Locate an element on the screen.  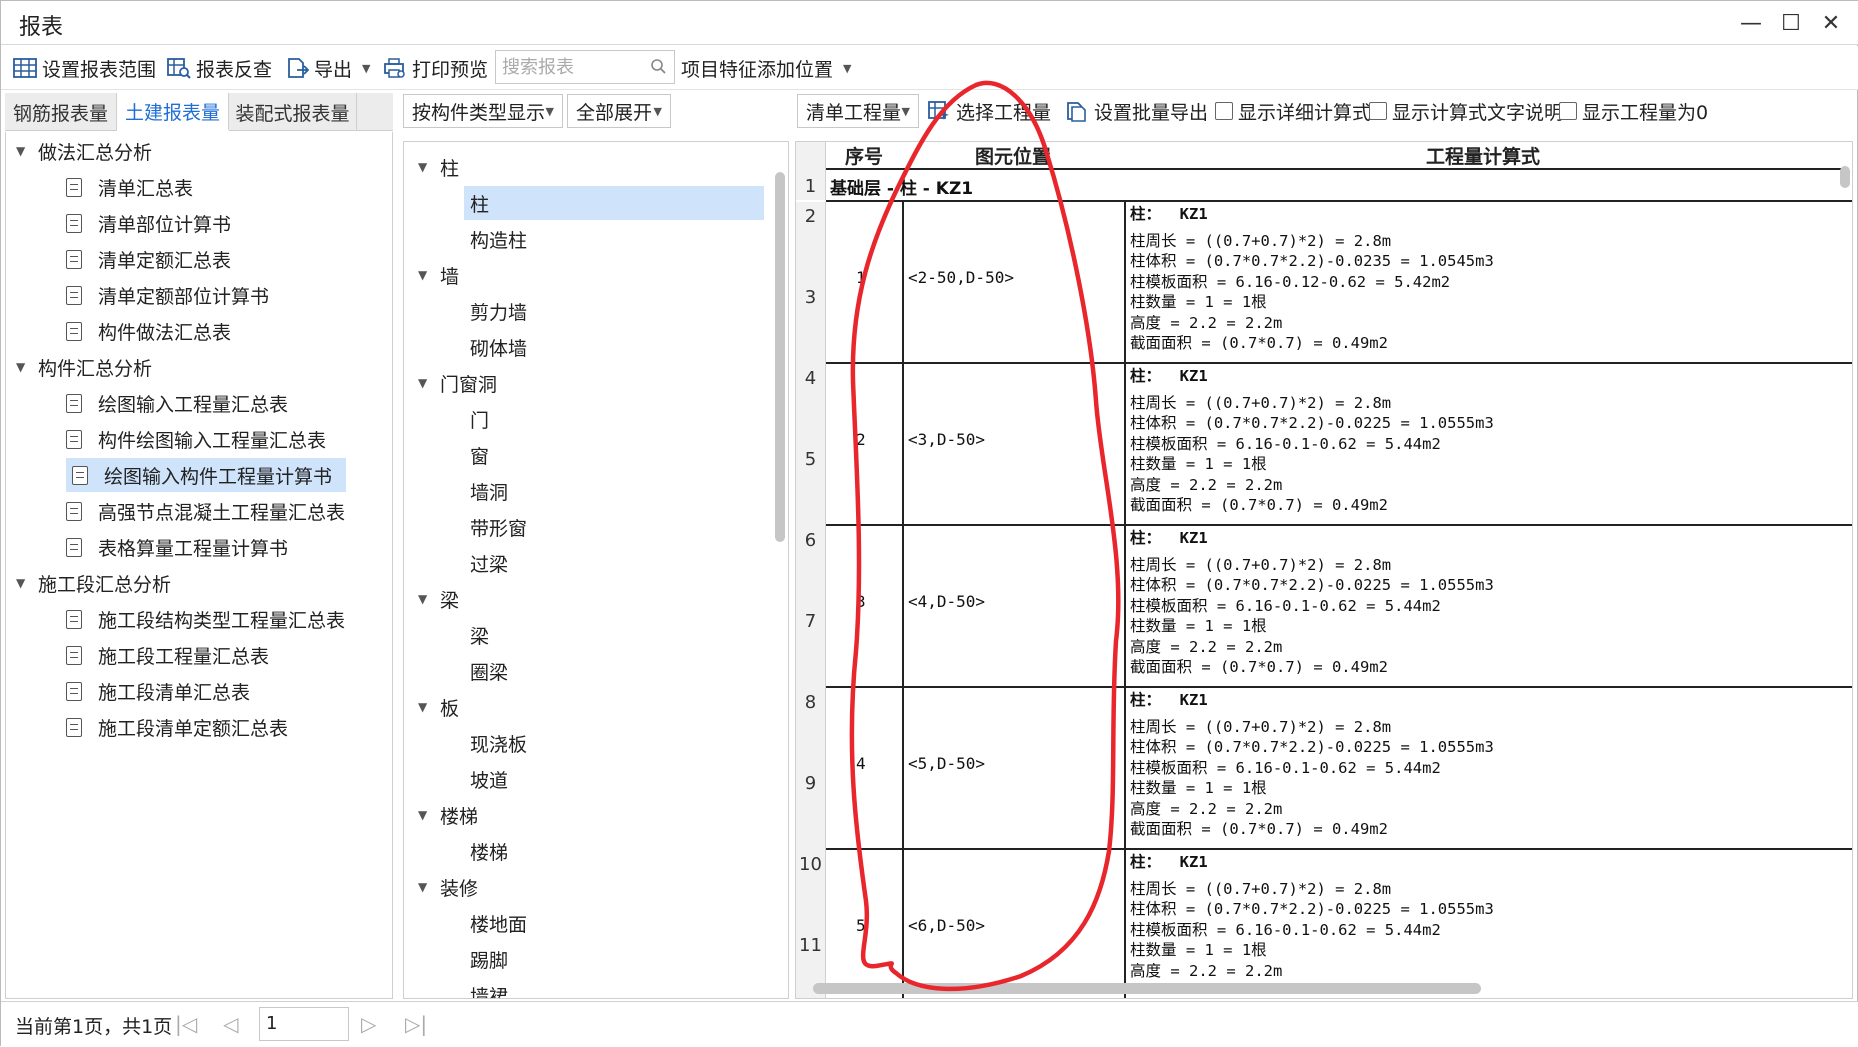
tree-item: 施工段工程量汇总表 is located at coordinates (167, 655).